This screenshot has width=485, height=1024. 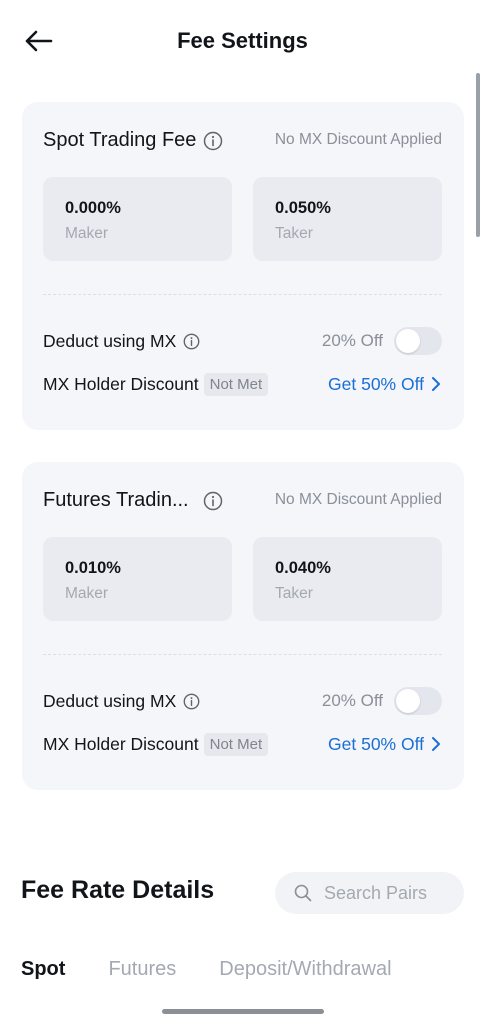 What do you see at coordinates (137, 579) in the screenshot?
I see `futures-maker-box: 0.010% Maker` at bounding box center [137, 579].